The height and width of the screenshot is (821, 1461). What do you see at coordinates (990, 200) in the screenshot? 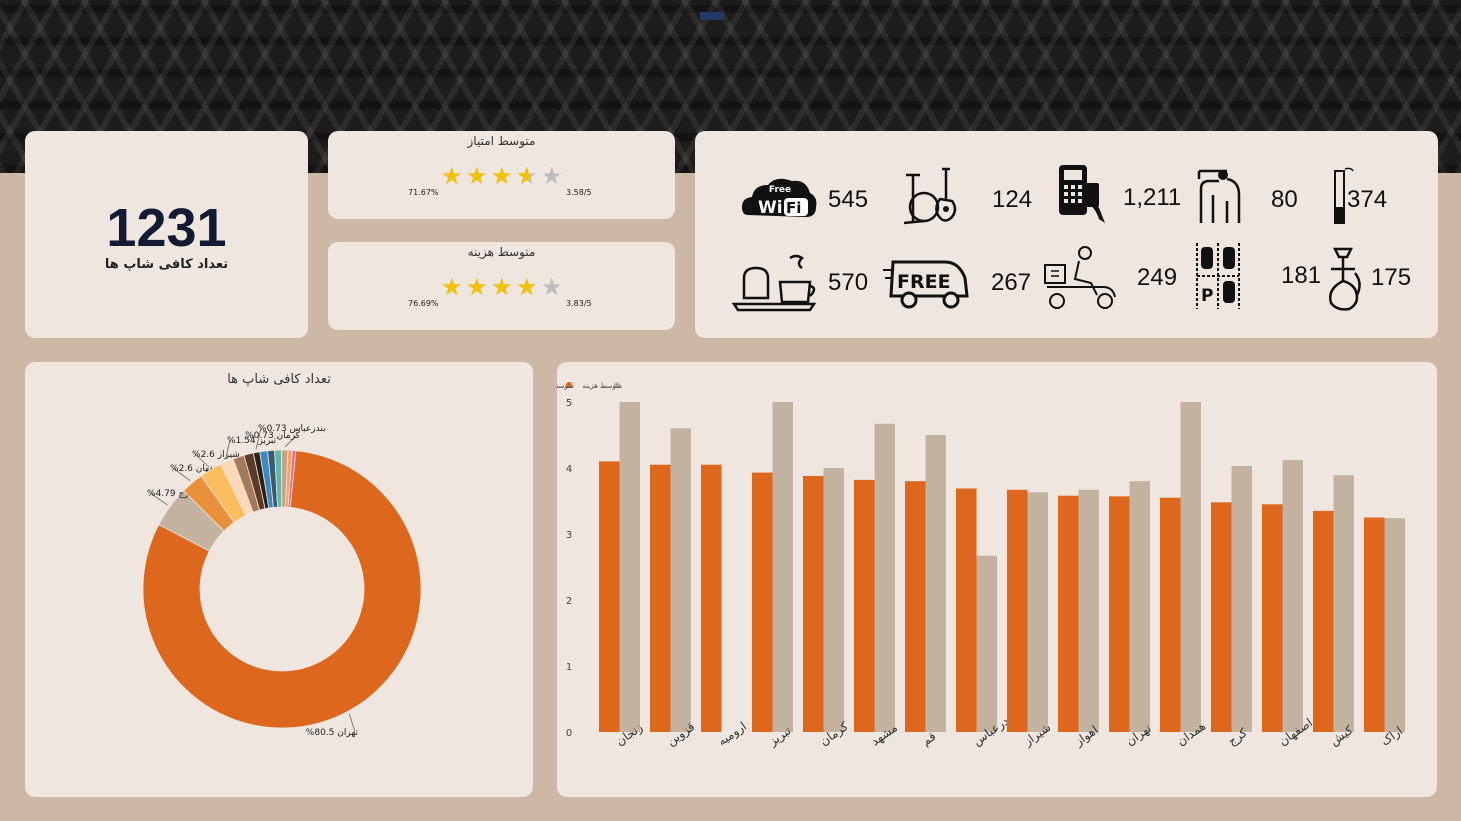
I see `amenity-music: 124` at bounding box center [990, 200].